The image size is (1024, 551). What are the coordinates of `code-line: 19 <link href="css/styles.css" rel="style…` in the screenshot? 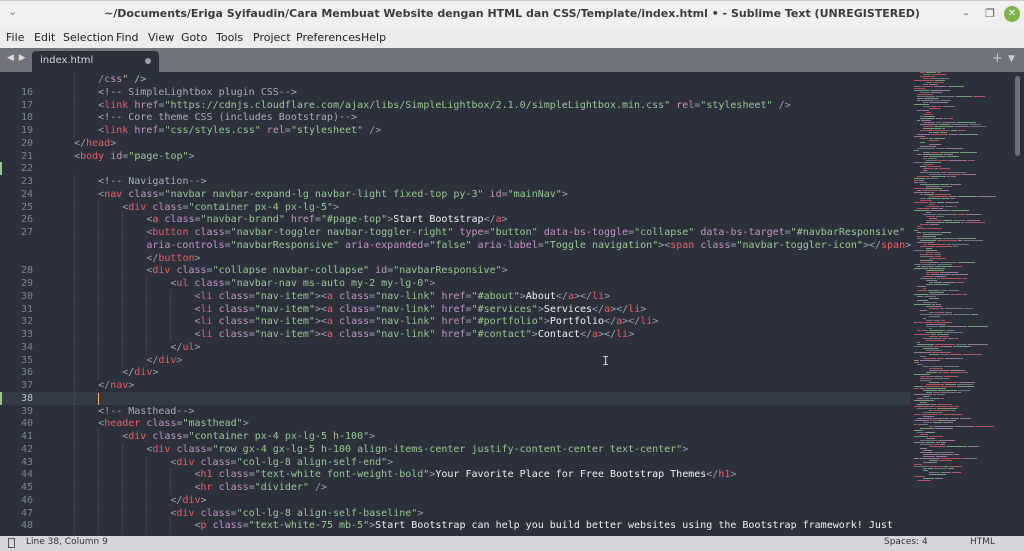 It's located at (455, 130).